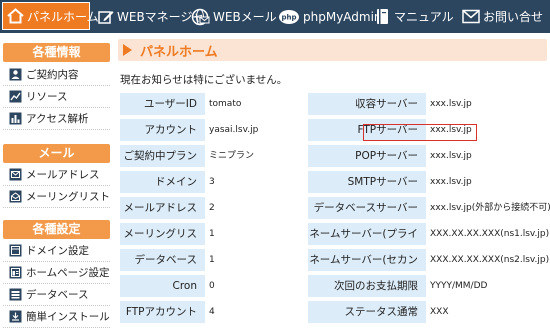  I want to click on info-label: 次回のお支払期限, so click(367, 286).